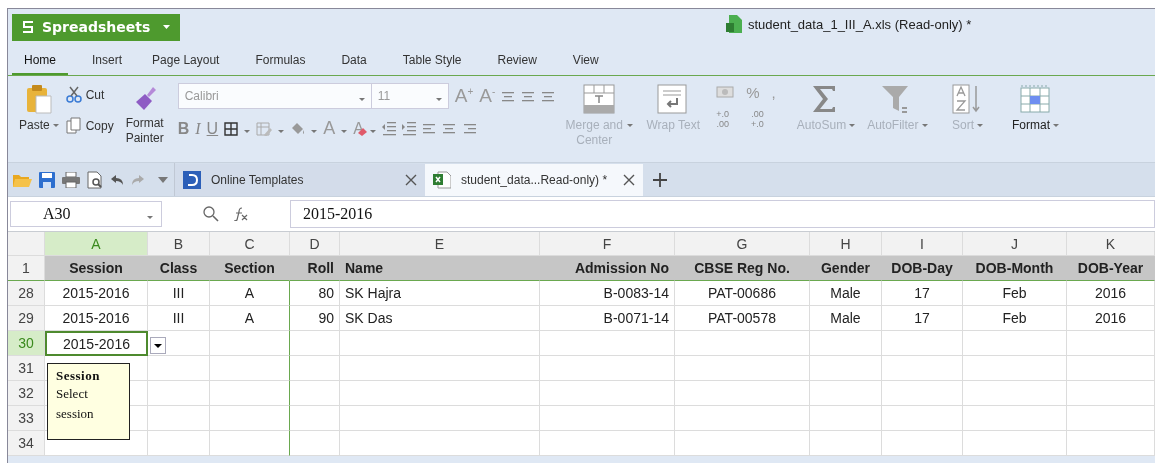  What do you see at coordinates (26, 268) in the screenshot?
I see `row-header: 1` at bounding box center [26, 268].